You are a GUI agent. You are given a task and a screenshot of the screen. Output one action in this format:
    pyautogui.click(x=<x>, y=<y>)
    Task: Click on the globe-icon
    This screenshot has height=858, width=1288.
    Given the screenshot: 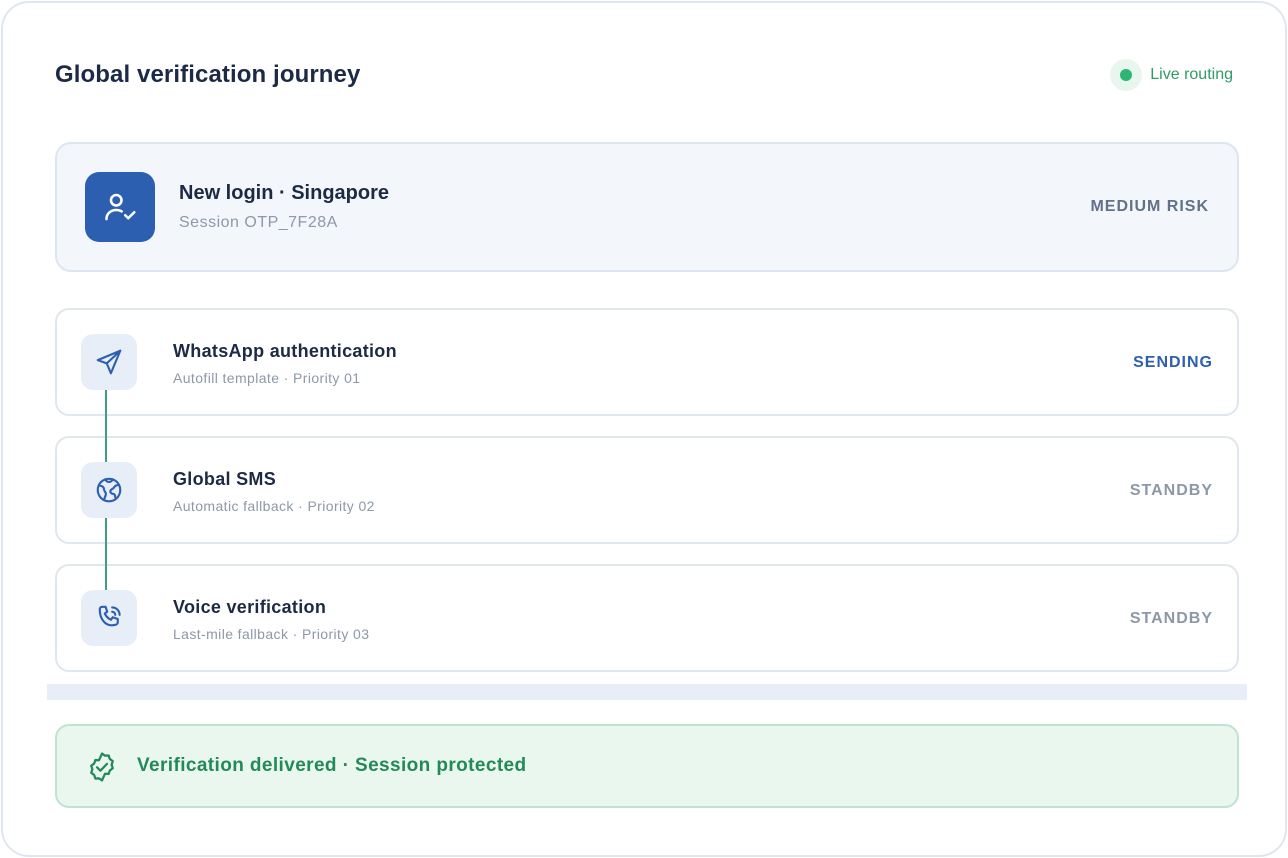 What is the action you would take?
    pyautogui.click(x=109, y=490)
    